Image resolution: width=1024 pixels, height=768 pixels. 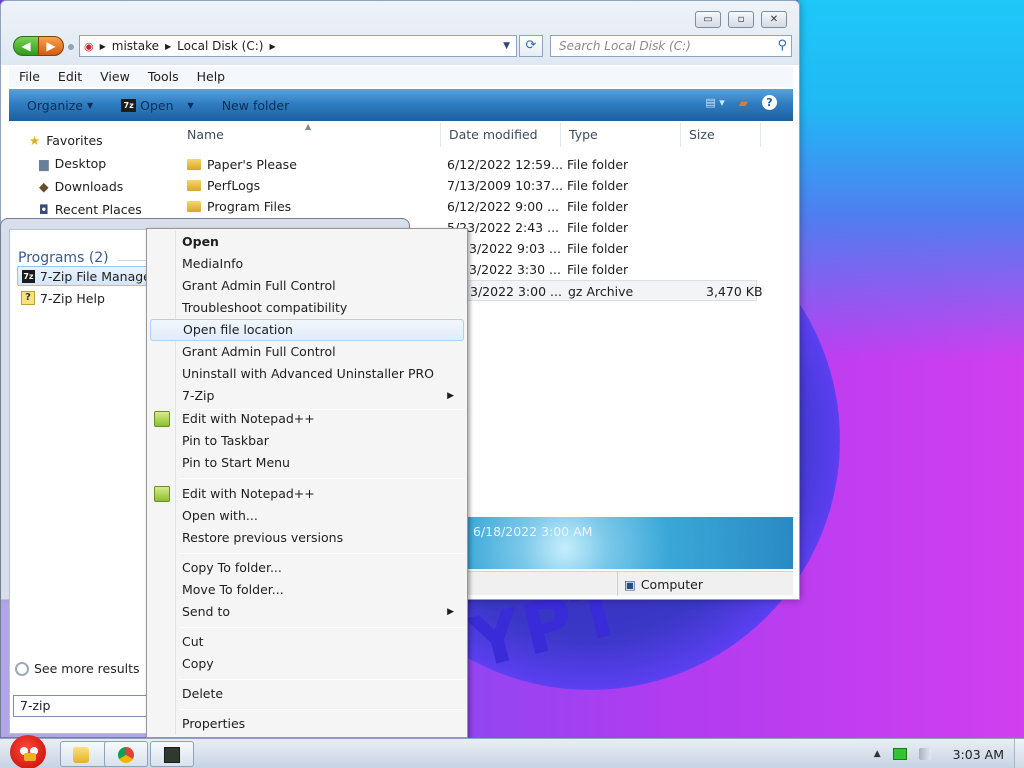 I want to click on search-input: Search Local Disk (C:) ⚲, so click(x=671, y=46).